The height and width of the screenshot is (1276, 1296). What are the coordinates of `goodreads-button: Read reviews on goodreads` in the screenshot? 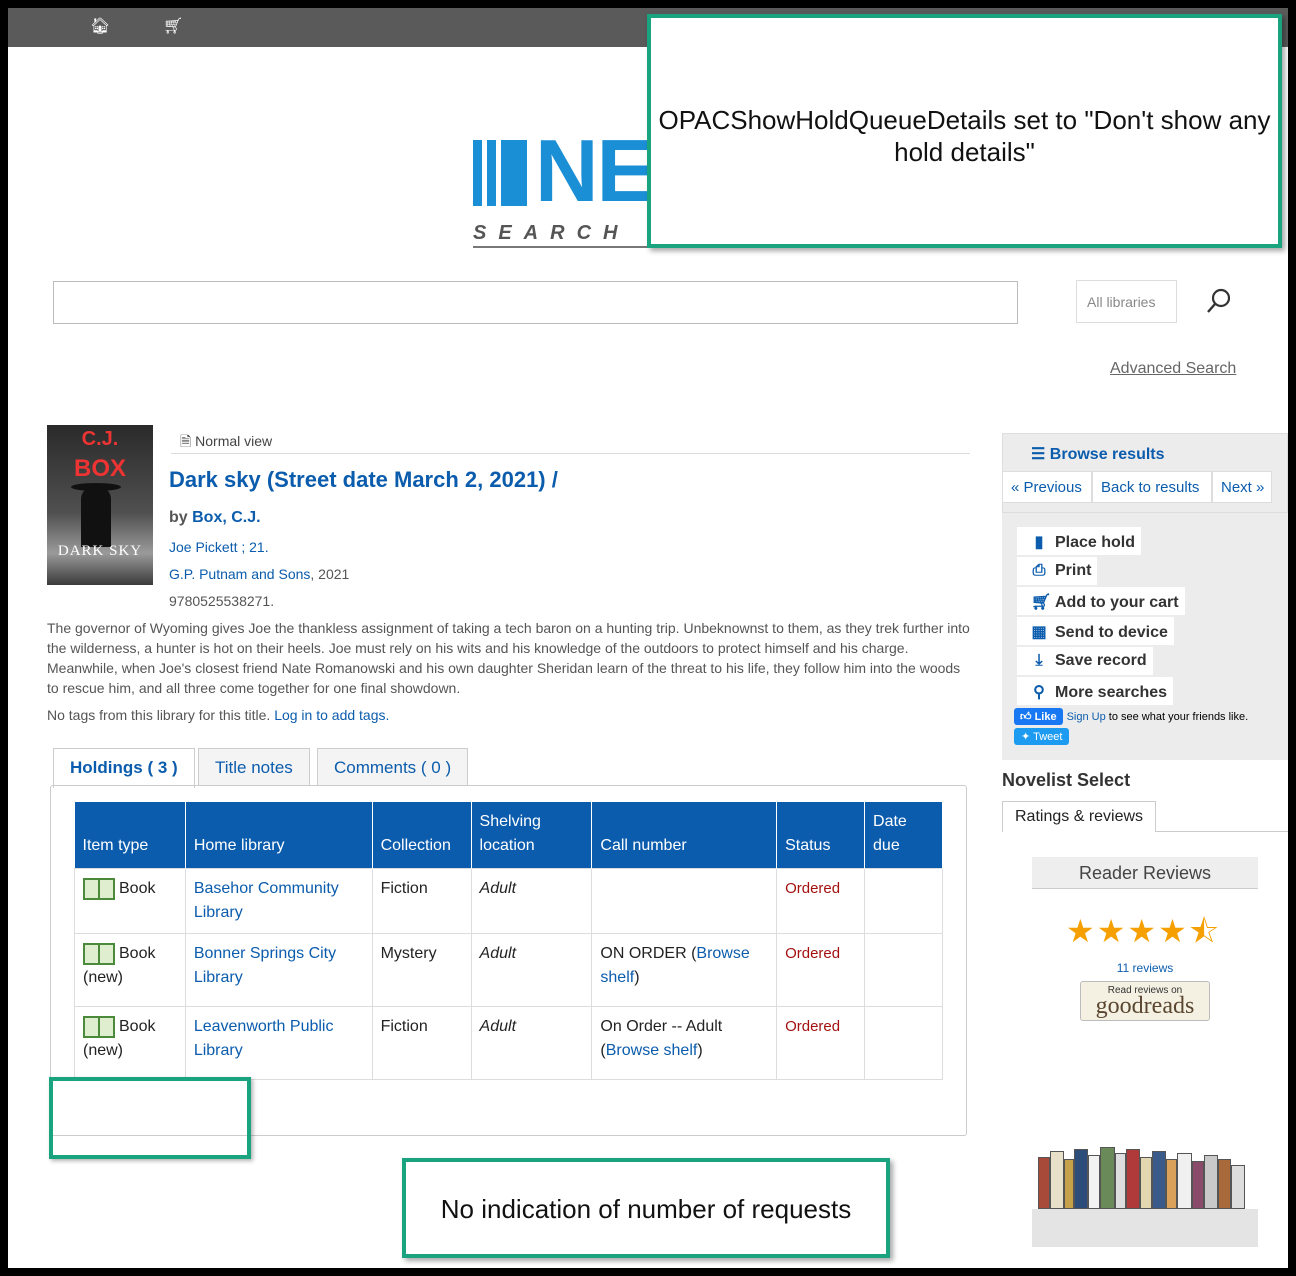 It's located at (1145, 1001).